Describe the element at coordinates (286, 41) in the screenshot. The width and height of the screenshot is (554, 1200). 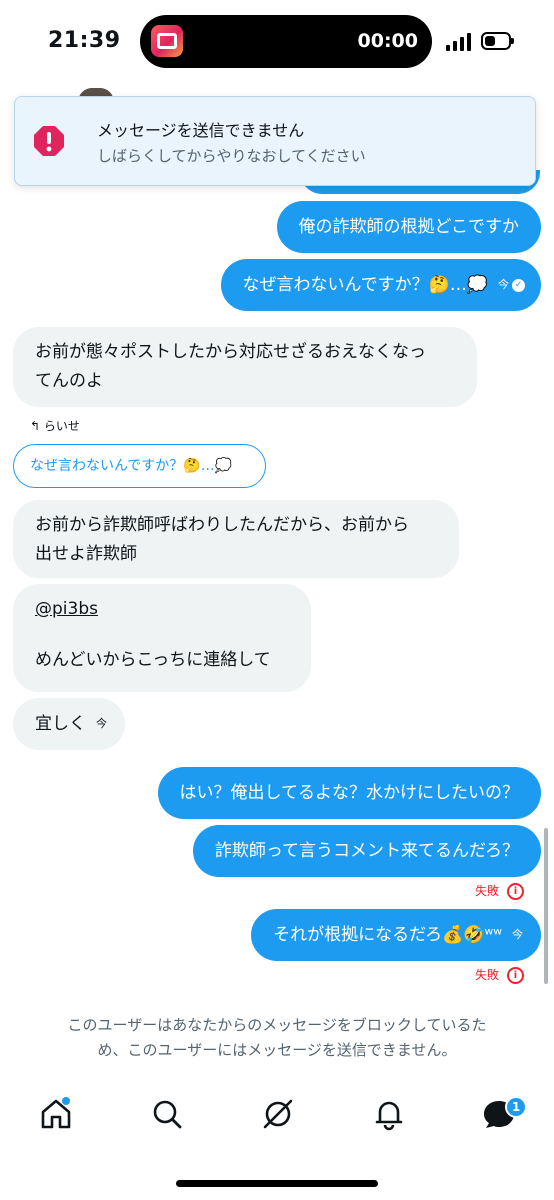
I see `dynamic-island: 00:00` at that location.